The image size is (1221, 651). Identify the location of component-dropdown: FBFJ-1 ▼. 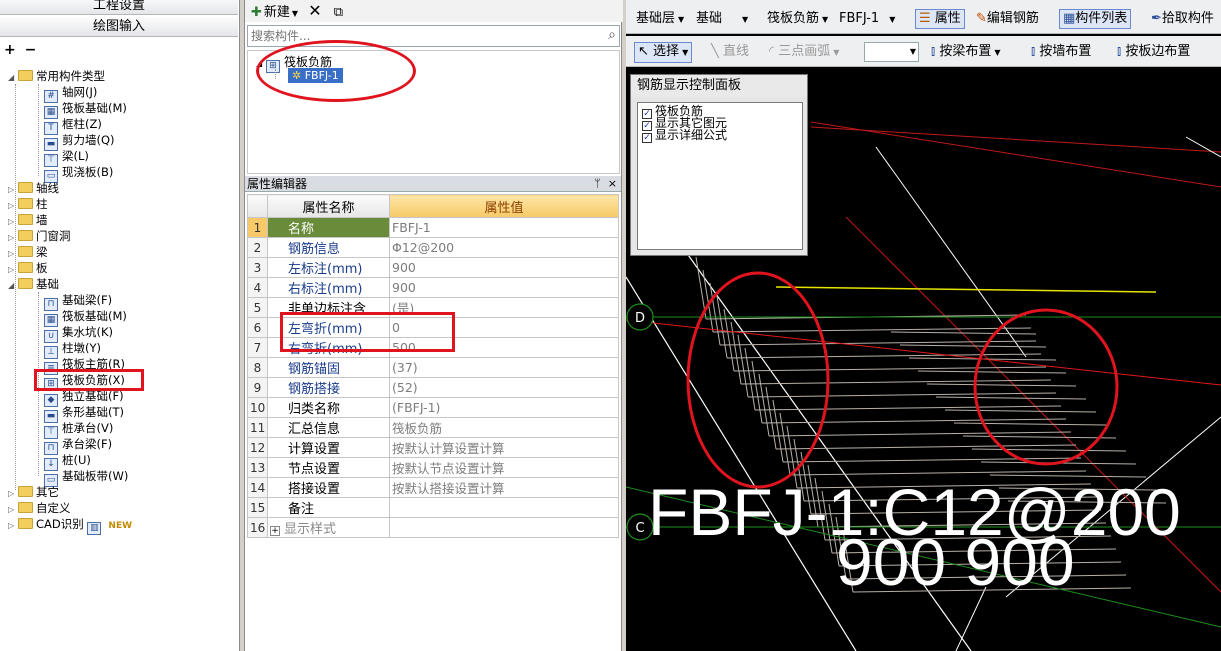
(867, 19).